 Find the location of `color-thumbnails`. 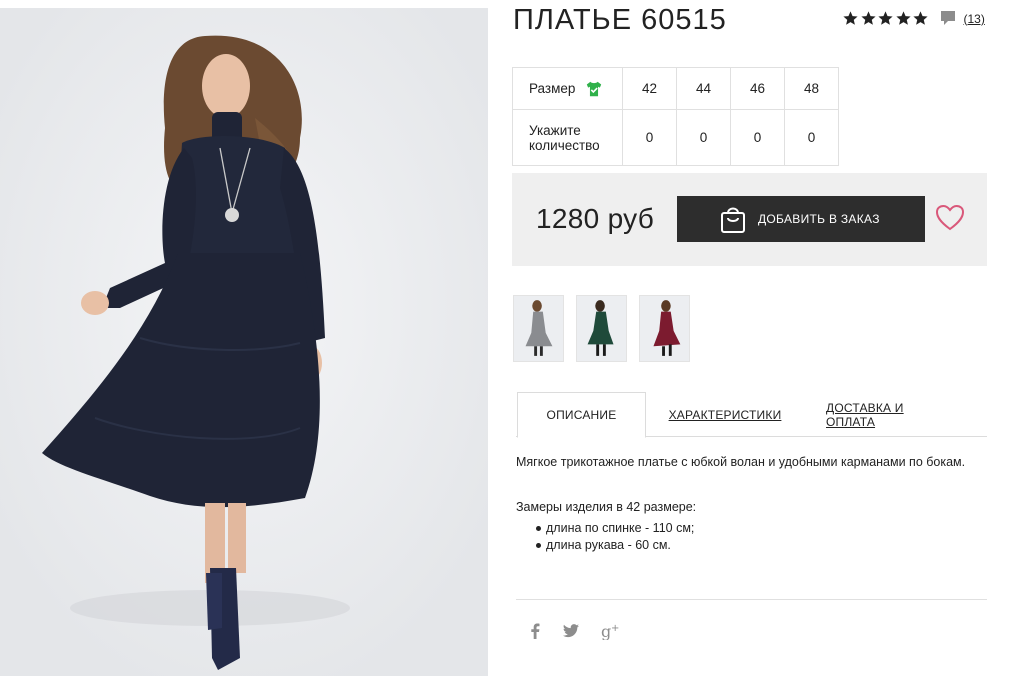

color-thumbnails is located at coordinates (607, 328).